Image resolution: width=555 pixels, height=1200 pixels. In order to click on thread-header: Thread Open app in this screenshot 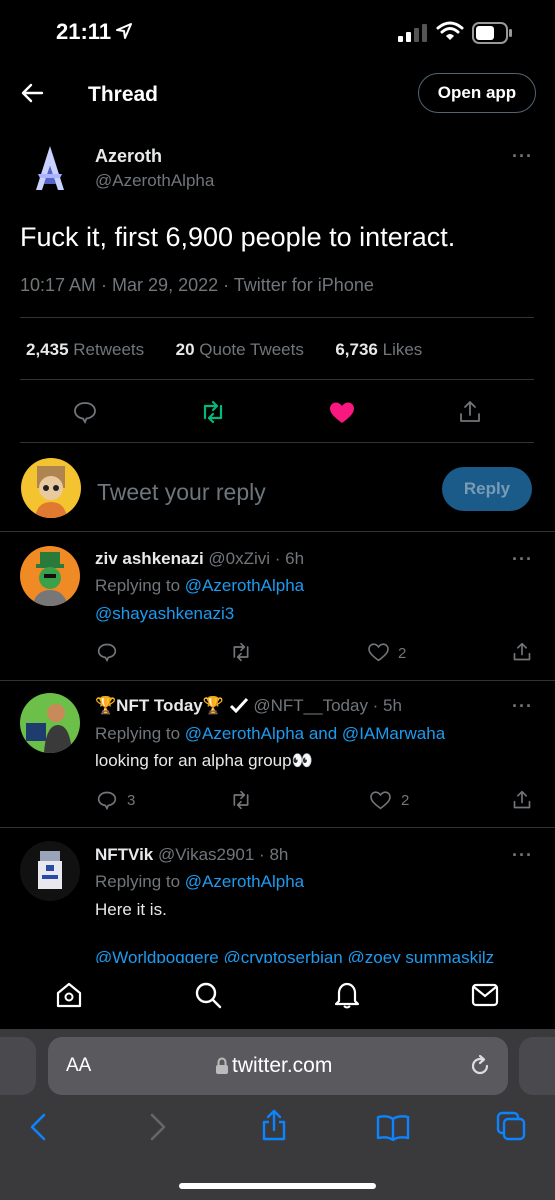, I will do `click(277, 93)`.